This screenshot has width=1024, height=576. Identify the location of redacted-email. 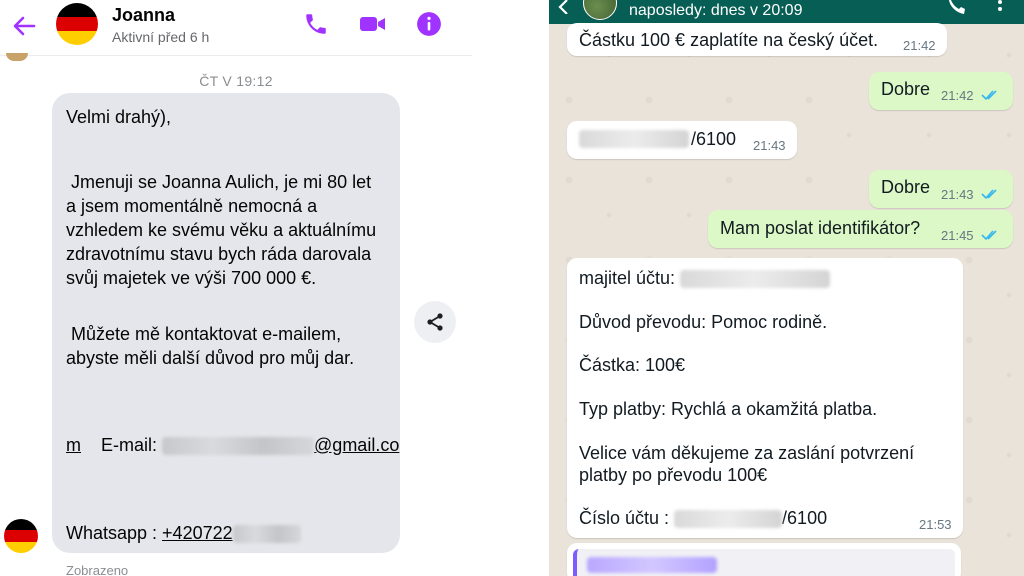
(238, 446).